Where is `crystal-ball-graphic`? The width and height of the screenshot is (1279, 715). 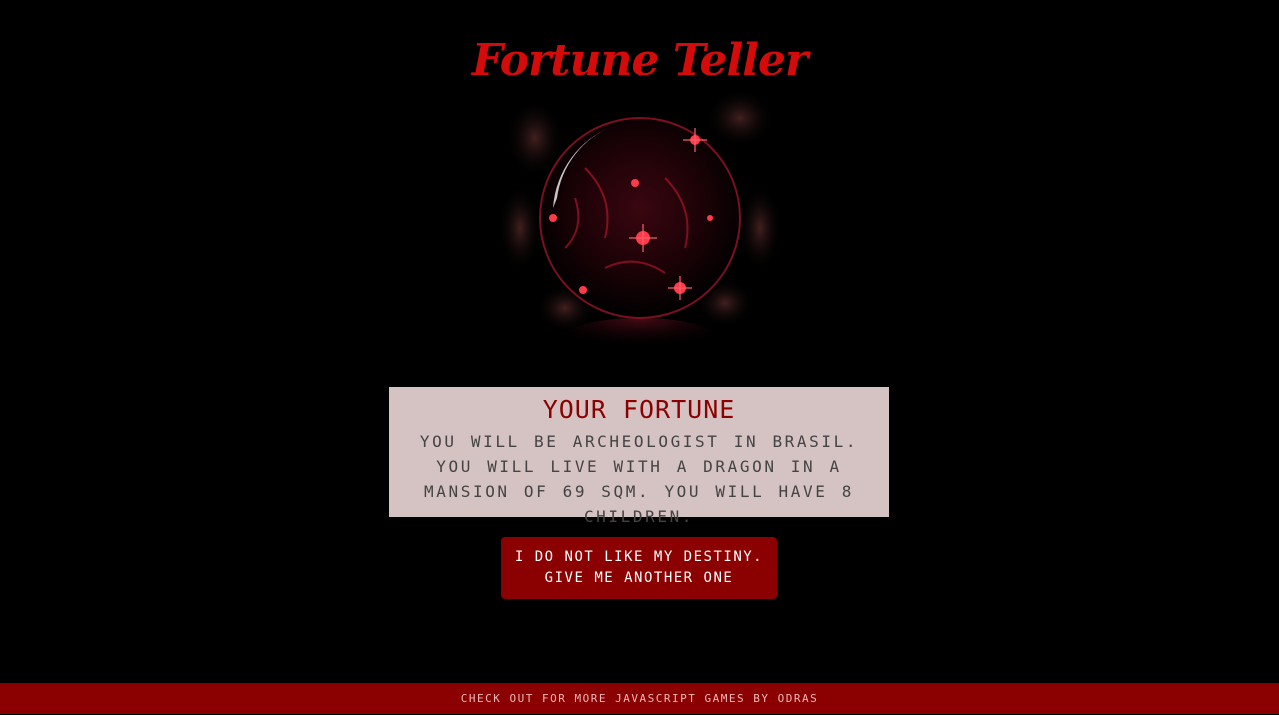 crystal-ball-graphic is located at coordinates (640, 225).